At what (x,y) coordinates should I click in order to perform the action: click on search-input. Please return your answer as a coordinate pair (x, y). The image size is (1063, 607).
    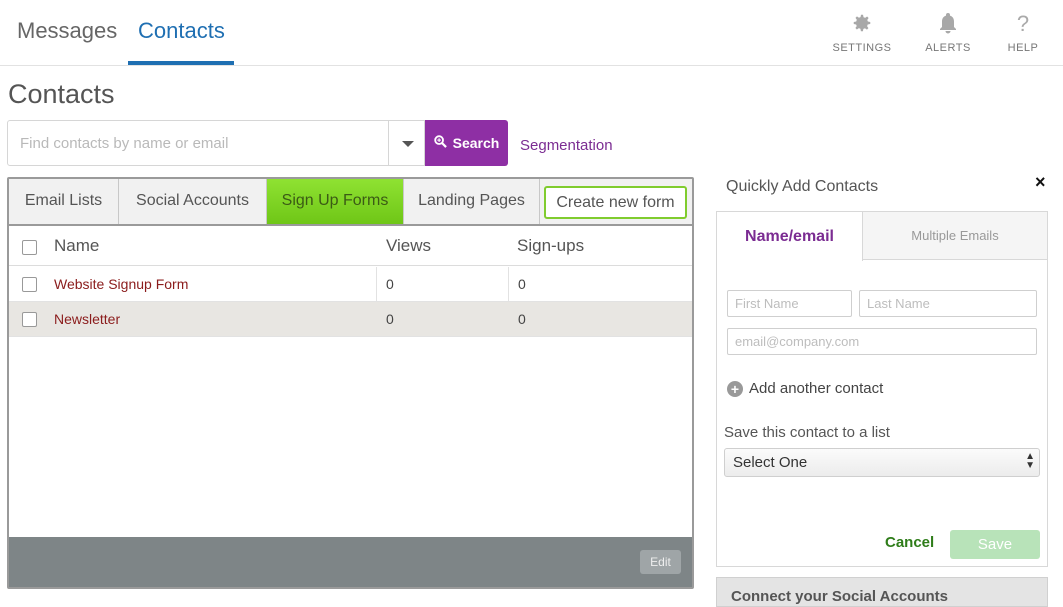
    Looking at the image, I should click on (198, 143).